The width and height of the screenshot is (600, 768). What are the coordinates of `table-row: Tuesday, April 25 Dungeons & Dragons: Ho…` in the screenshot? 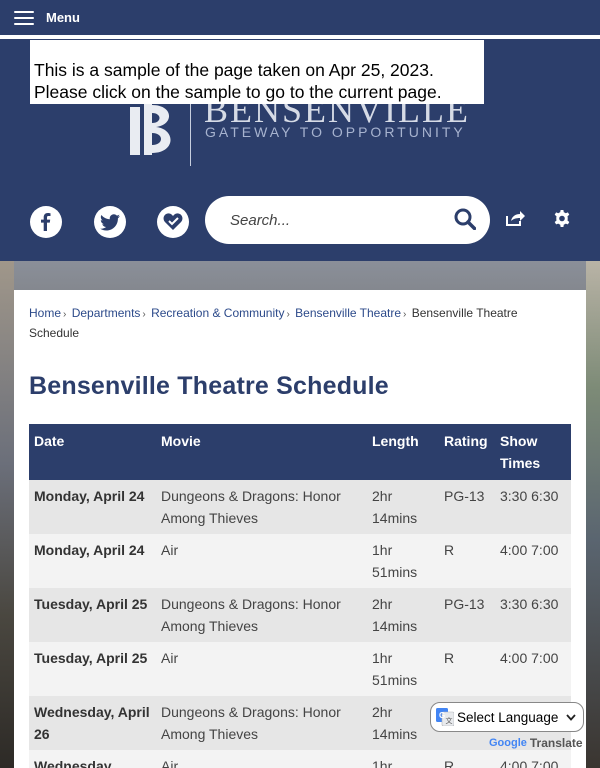 It's located at (300, 615).